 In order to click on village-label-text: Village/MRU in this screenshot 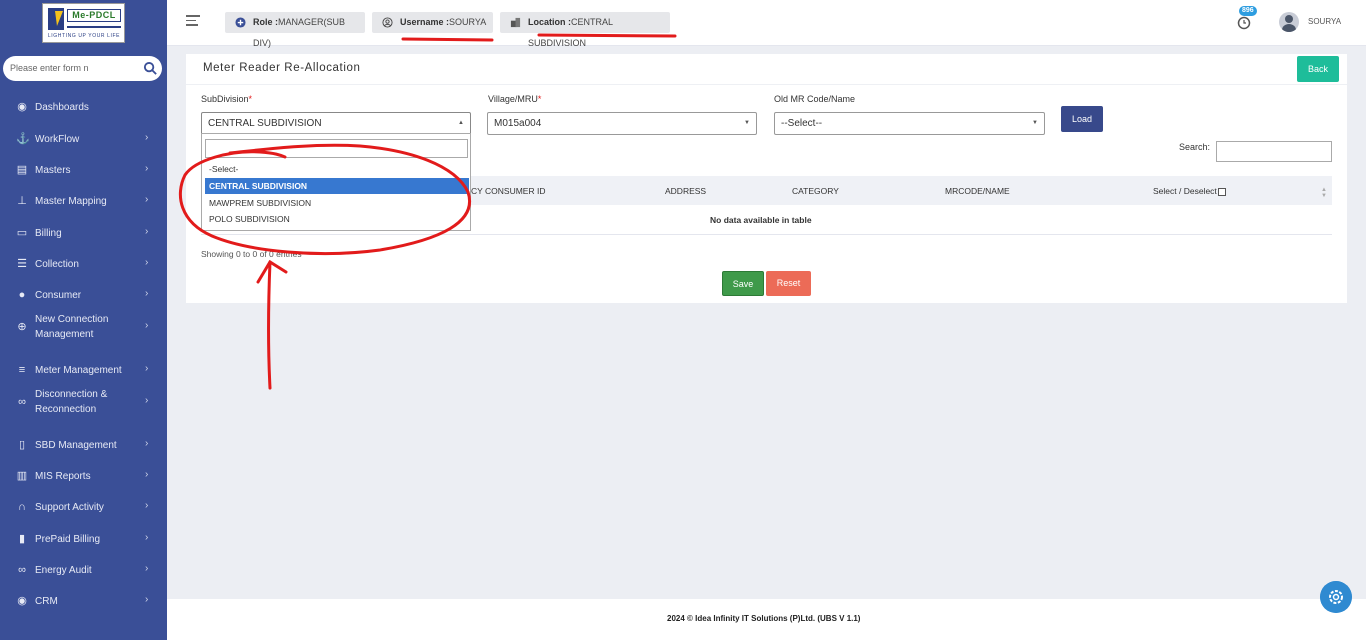, I will do `click(513, 99)`.